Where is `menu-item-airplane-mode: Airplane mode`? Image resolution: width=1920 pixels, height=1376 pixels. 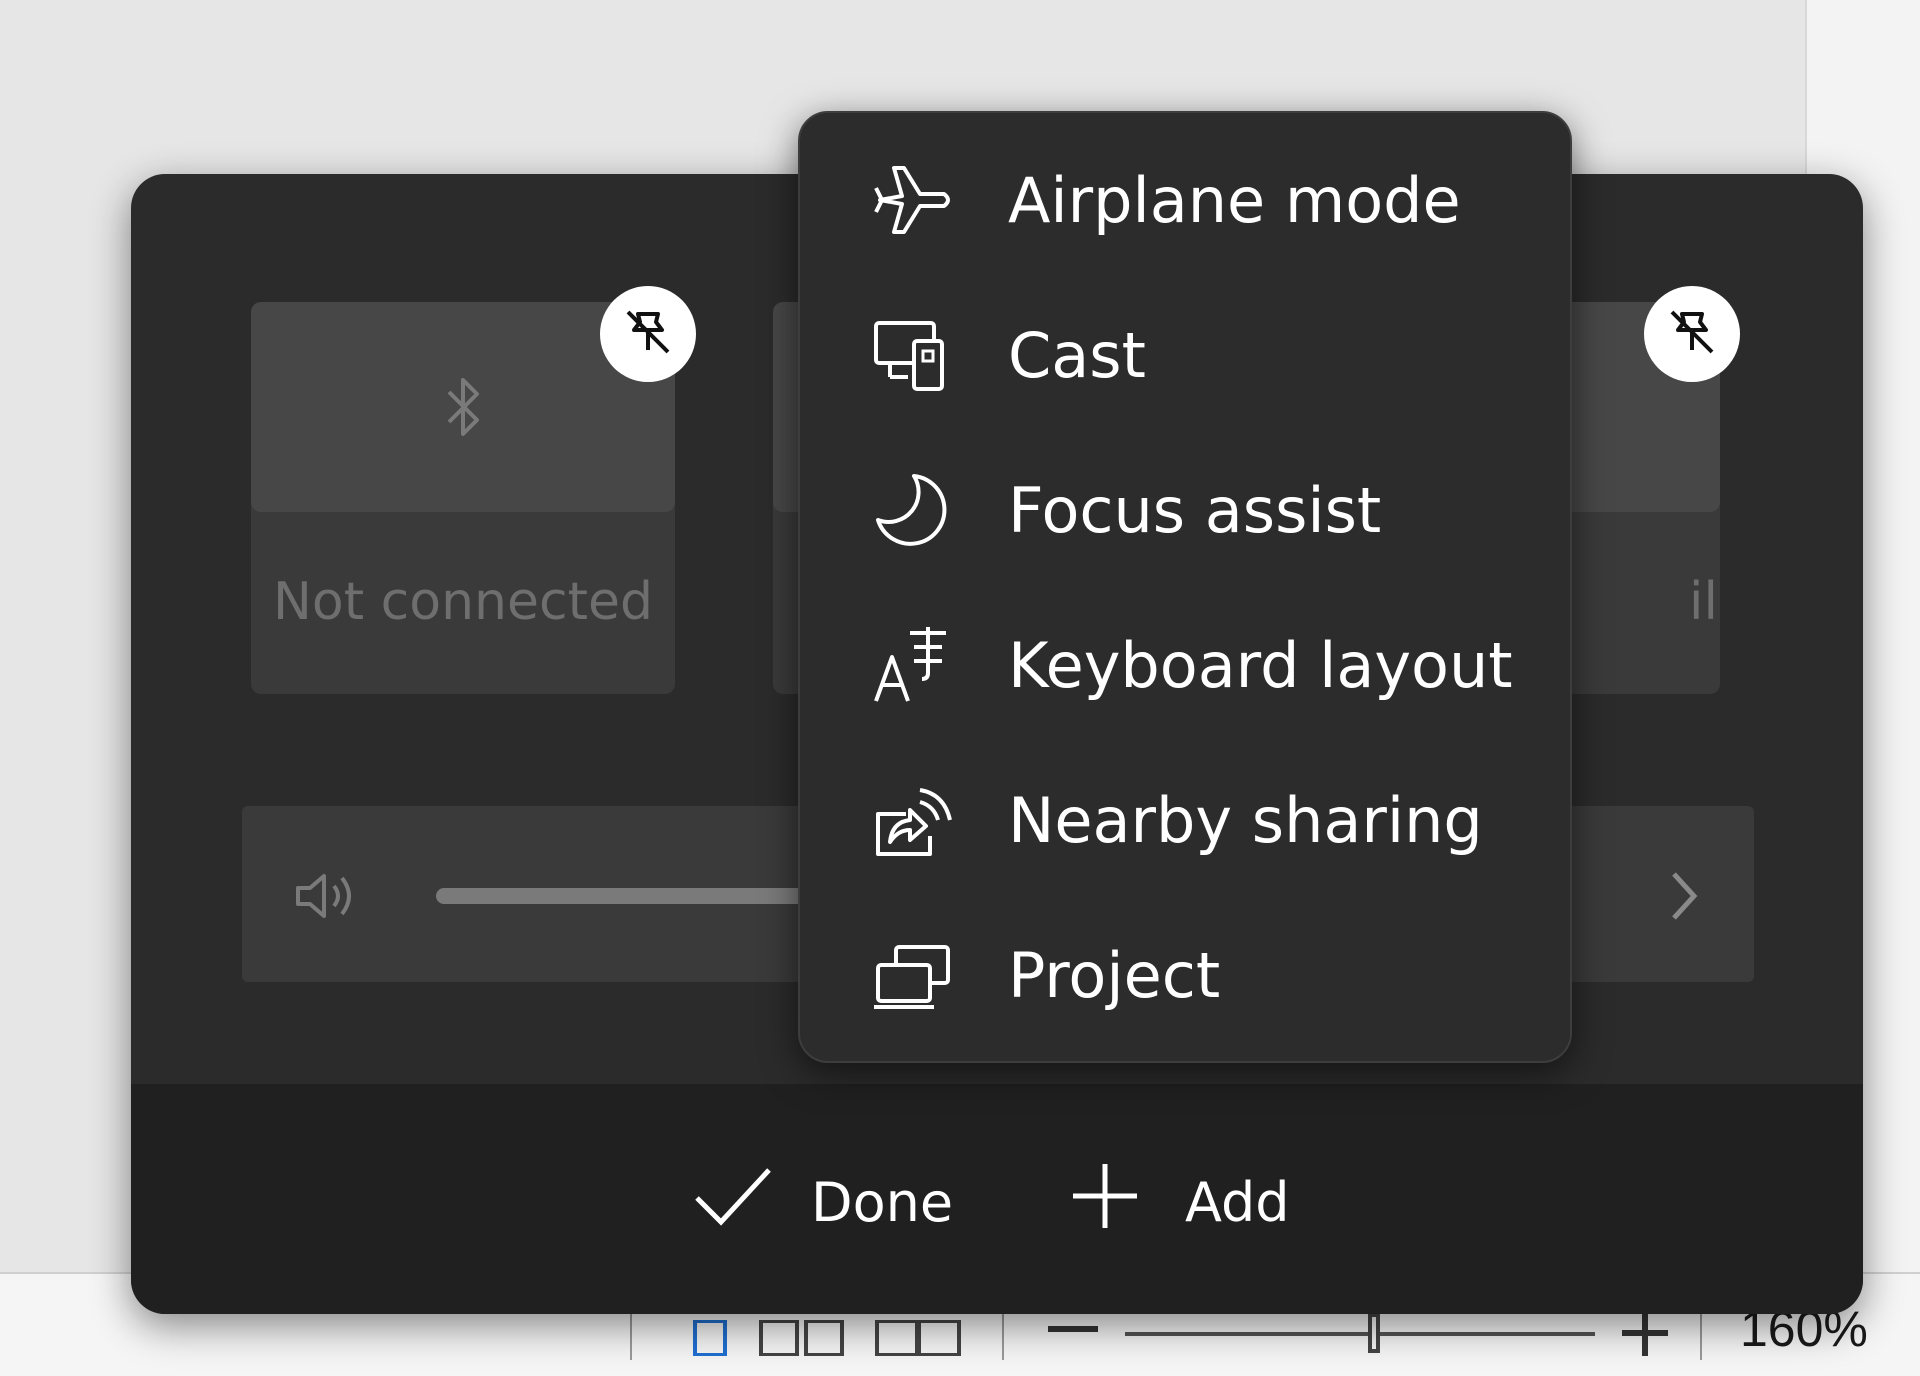
menu-item-airplane-mode: Airplane mode is located at coordinates (1185, 200).